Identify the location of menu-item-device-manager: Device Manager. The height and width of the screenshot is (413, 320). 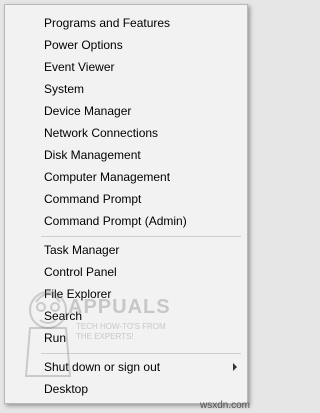
(87, 111).